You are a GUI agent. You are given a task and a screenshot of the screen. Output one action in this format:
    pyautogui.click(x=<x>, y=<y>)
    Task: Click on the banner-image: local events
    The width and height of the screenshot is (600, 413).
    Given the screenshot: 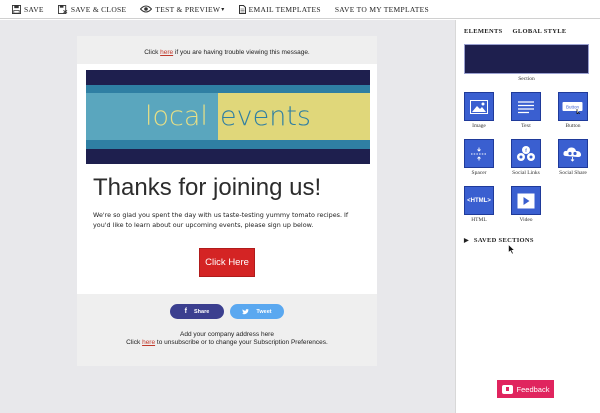 What is the action you would take?
    pyautogui.click(x=228, y=117)
    